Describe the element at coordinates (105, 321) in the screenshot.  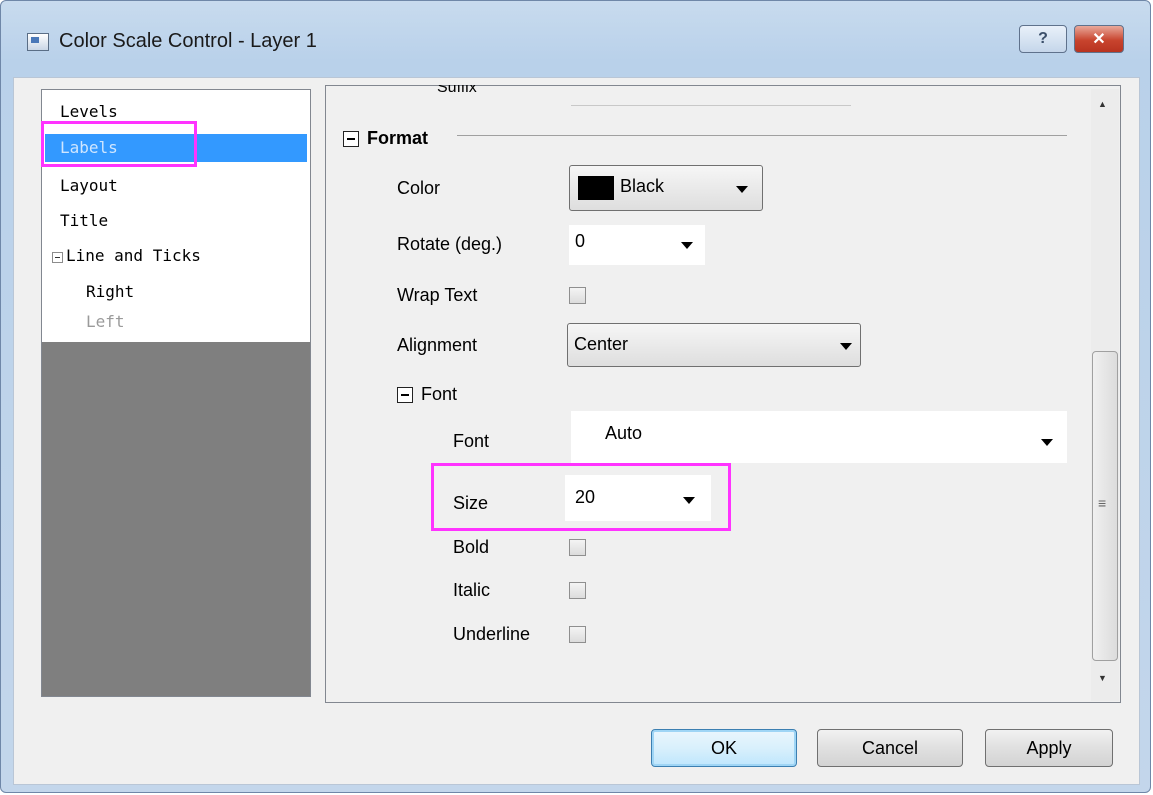
I see `tree-item-left: Left` at that location.